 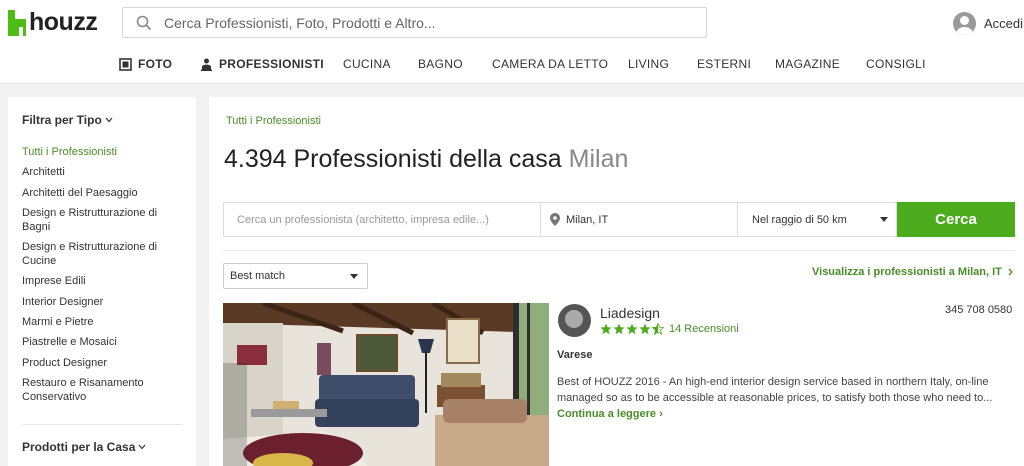 What do you see at coordinates (964, 23) in the screenshot?
I see `user-icon` at bounding box center [964, 23].